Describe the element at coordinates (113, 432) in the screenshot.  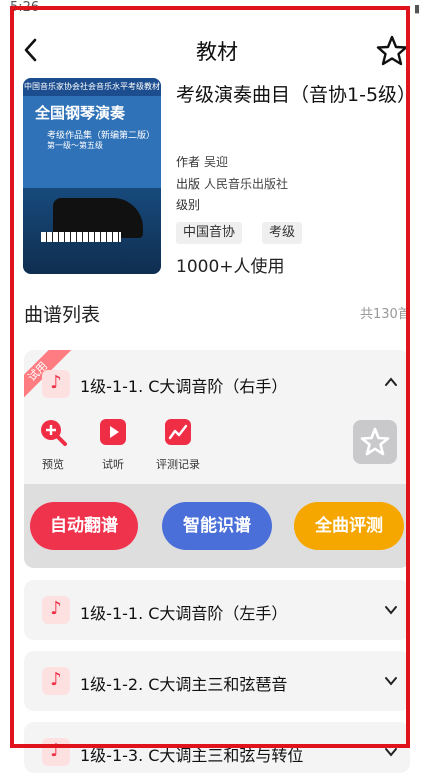
I see `play-icon` at that location.